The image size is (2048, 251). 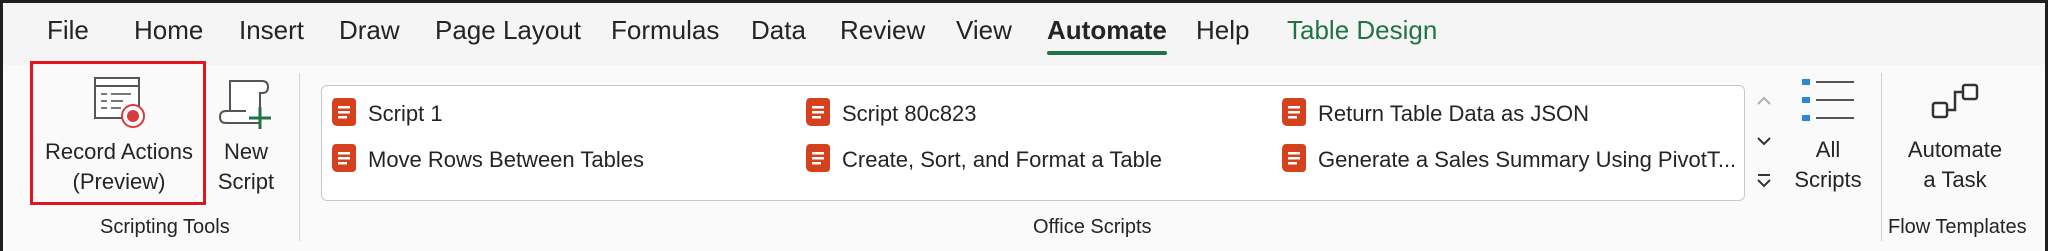 What do you see at coordinates (1955, 179) in the screenshot?
I see `automate-task-label-2: a Task` at bounding box center [1955, 179].